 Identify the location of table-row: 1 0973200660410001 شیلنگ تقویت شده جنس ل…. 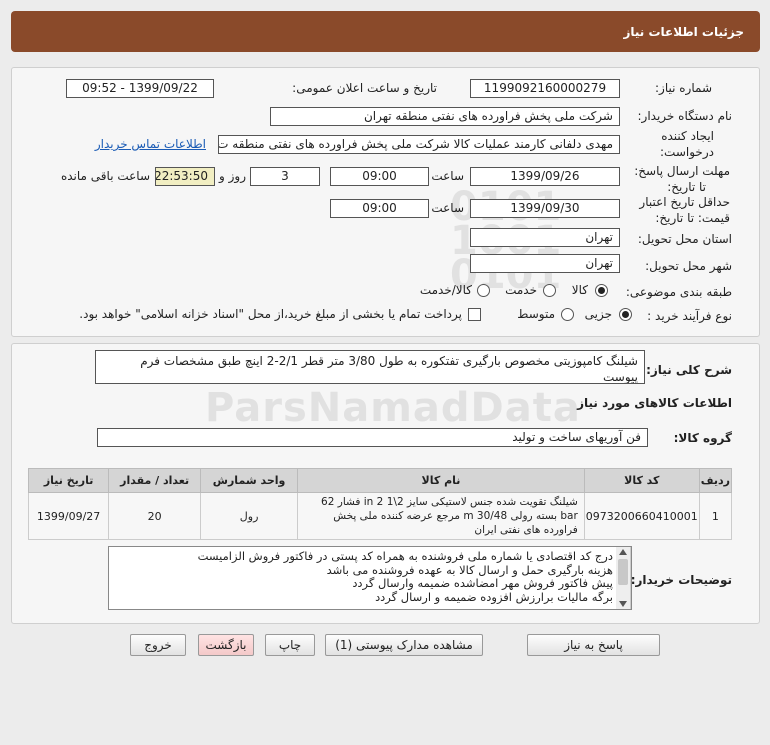
(380, 516).